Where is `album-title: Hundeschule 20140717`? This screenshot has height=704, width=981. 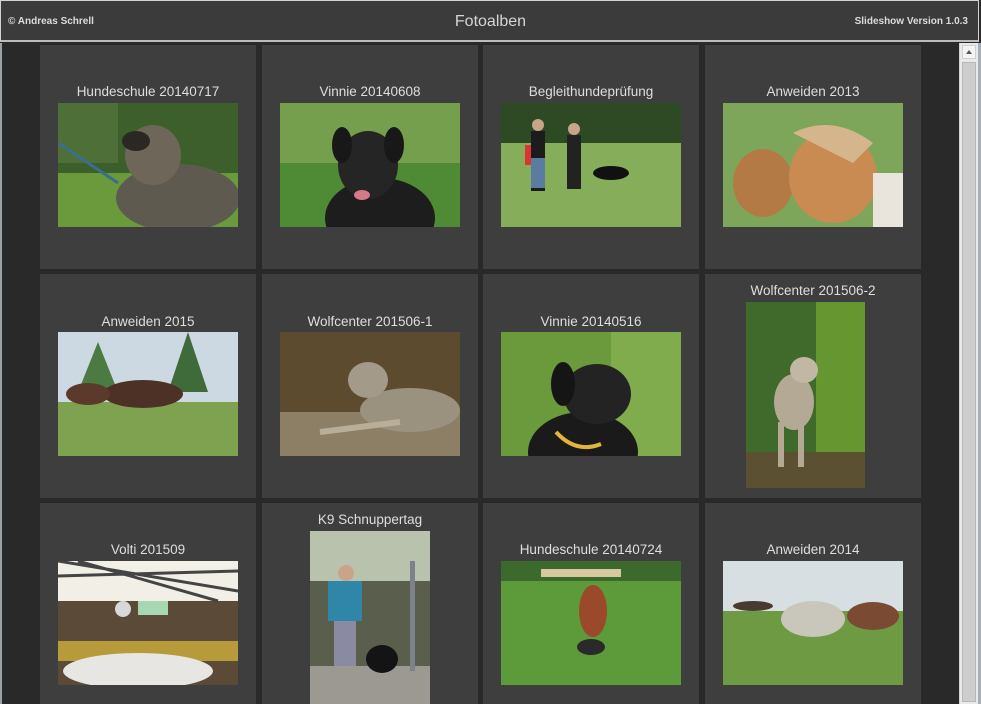 album-title: Hundeschule 20140717 is located at coordinates (148, 91).